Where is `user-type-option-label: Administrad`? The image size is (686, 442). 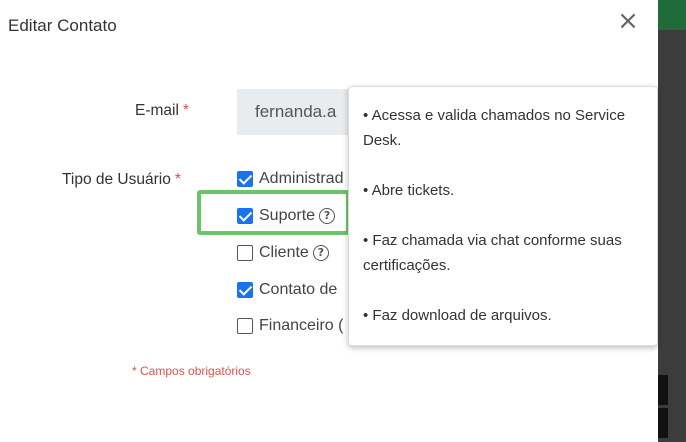
user-type-option-label: Administrad is located at coordinates (301, 178).